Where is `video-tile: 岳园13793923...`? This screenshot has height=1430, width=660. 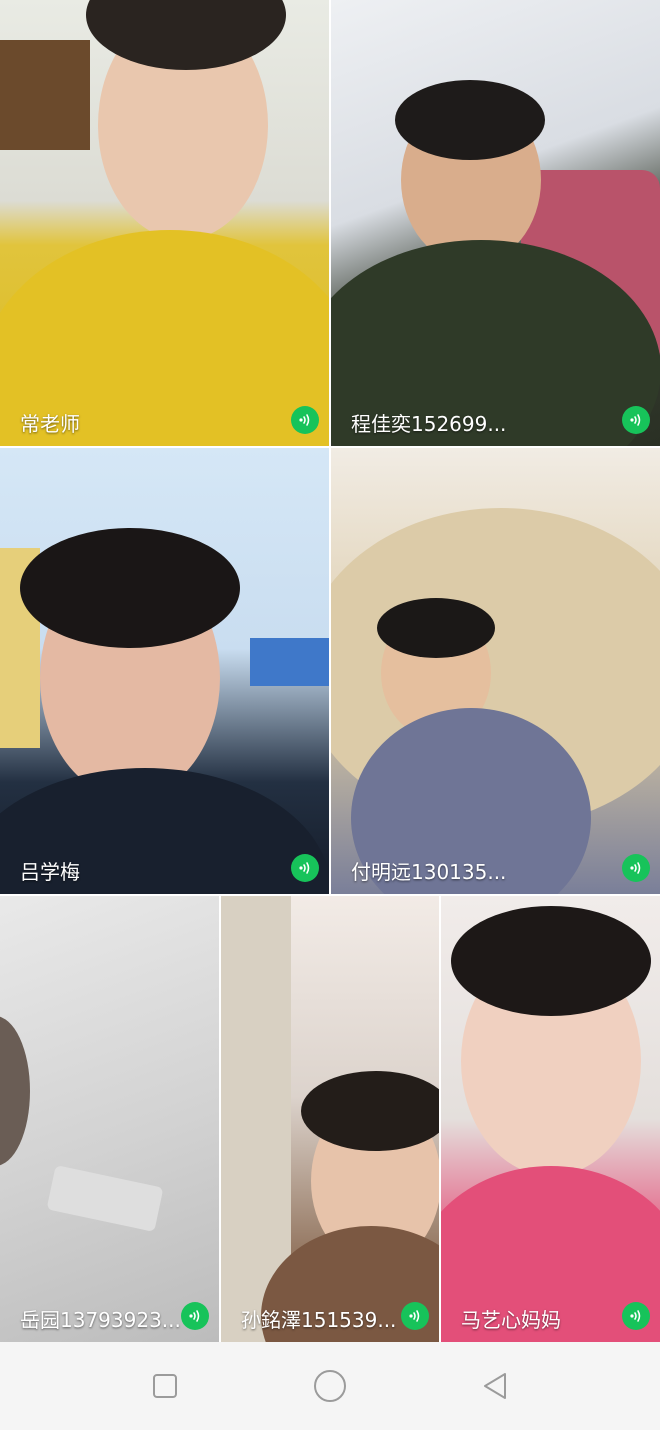
video-tile: 岳园13793923... is located at coordinates (109, 1119).